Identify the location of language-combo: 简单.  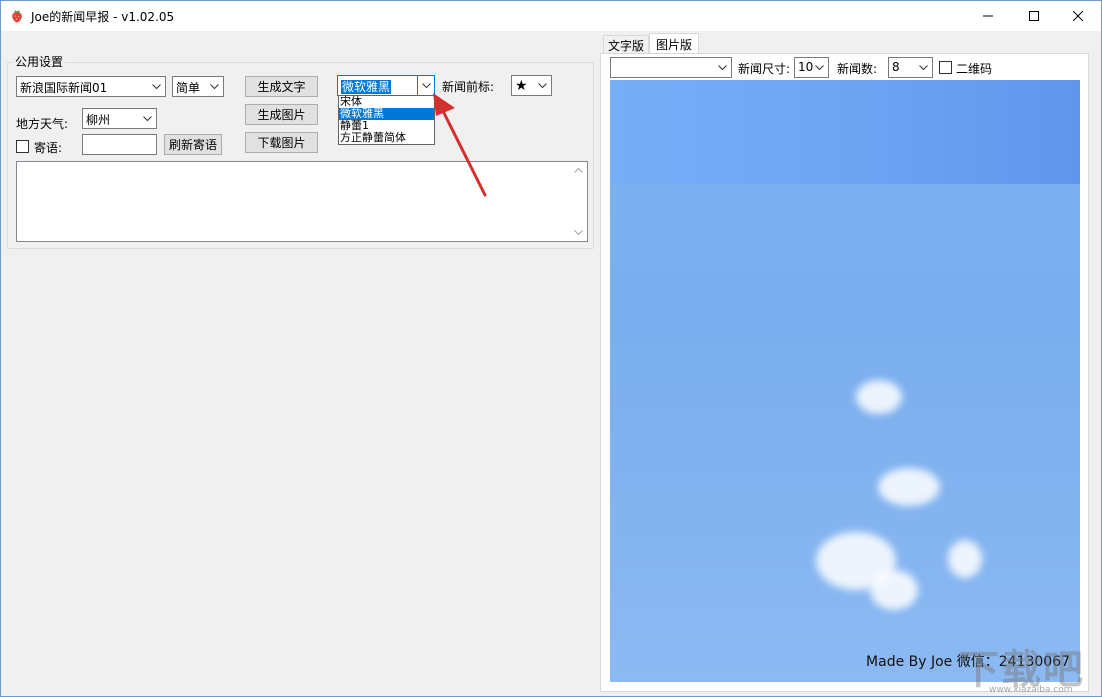
(198, 86).